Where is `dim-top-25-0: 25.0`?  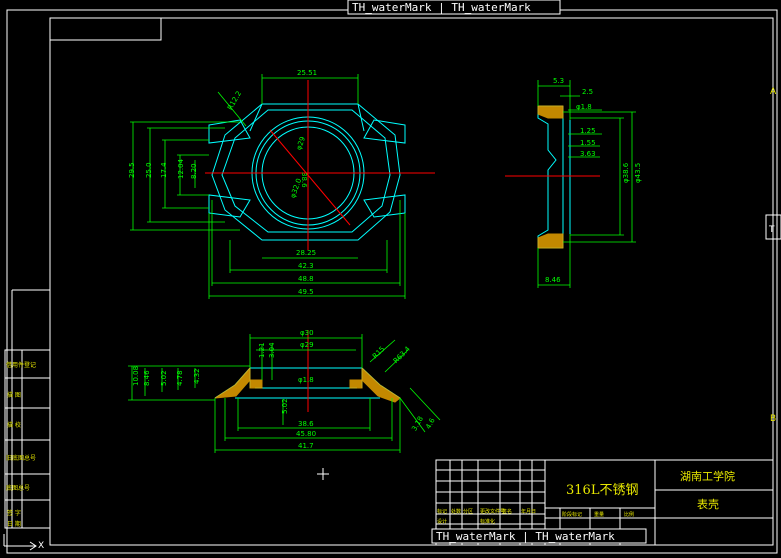 dim-top-25-0: 25.0 is located at coordinates (149, 170).